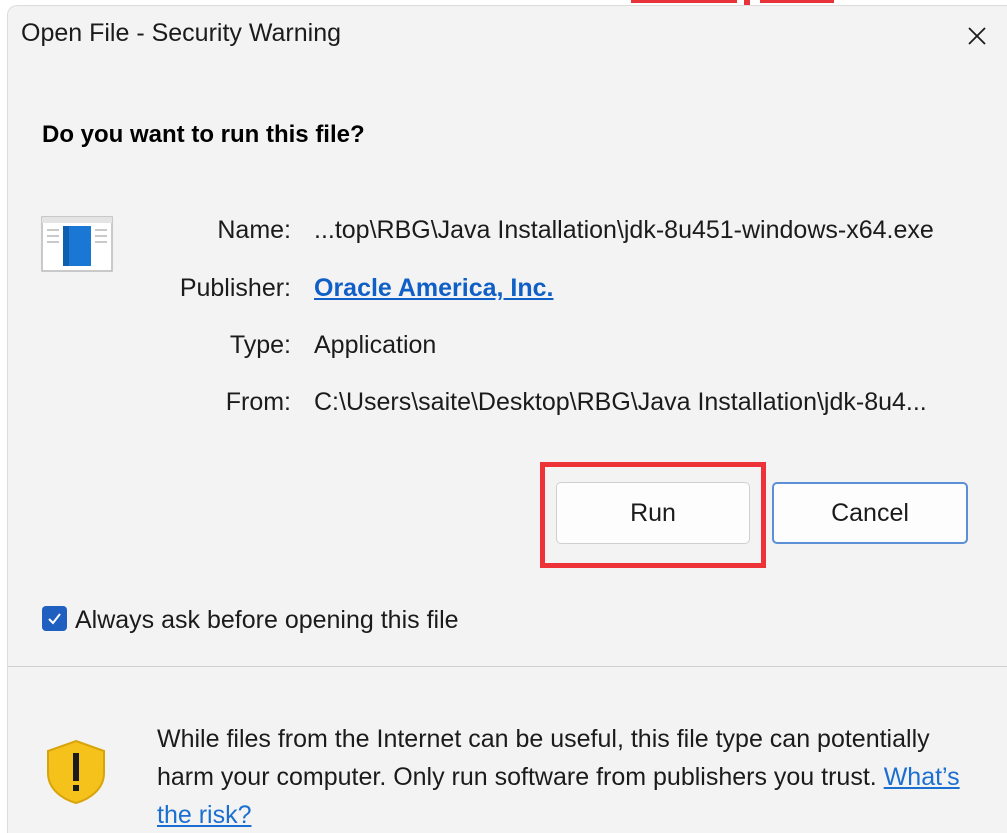 This screenshot has width=1007, height=833. What do you see at coordinates (507, 35) in the screenshot?
I see `title-bar: Open File - Security Warning` at bounding box center [507, 35].